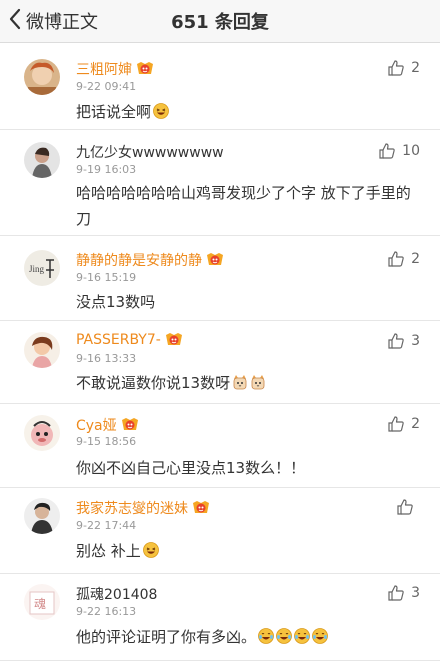  Describe the element at coordinates (96, 426) in the screenshot. I see `username-label: Cya娅` at that location.